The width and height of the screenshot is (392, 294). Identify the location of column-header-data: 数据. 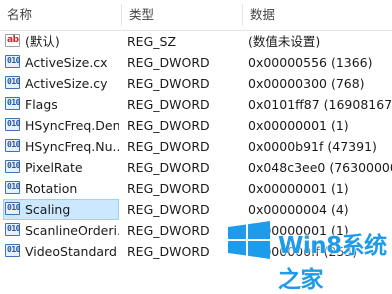
(317, 15).